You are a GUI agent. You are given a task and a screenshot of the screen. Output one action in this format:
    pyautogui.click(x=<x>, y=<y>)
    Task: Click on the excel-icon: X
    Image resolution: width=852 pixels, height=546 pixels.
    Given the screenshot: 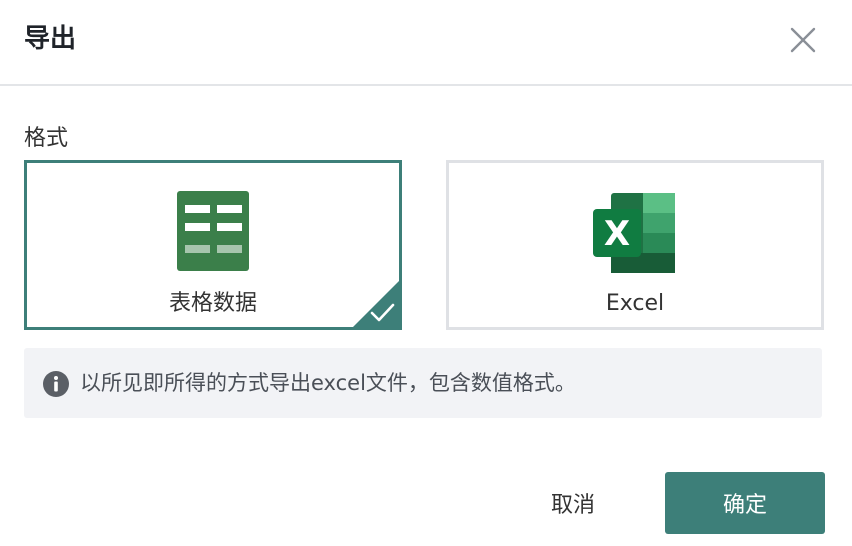 What is the action you would take?
    pyautogui.click(x=634, y=233)
    